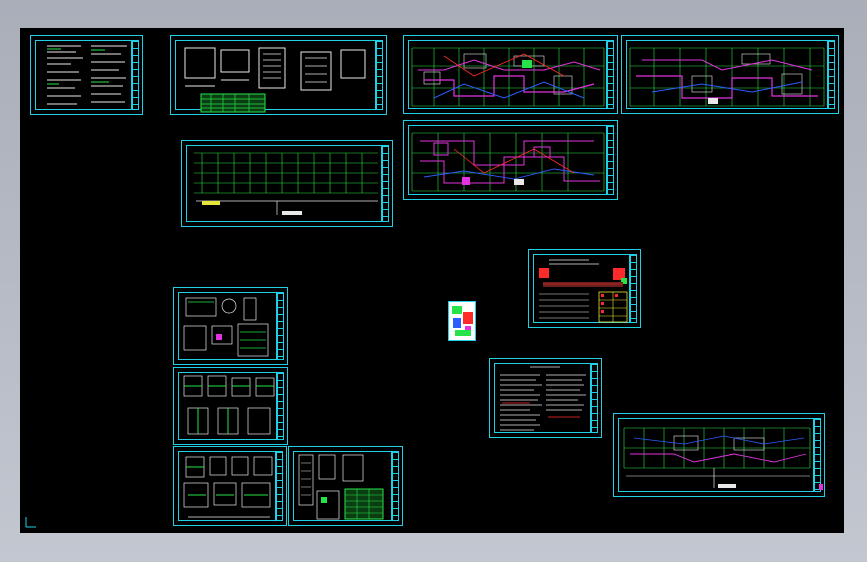 Image resolution: width=867 pixels, height=562 pixels. Describe the element at coordinates (275, 80) in the screenshot. I see `equipment-list-lines` at that location.